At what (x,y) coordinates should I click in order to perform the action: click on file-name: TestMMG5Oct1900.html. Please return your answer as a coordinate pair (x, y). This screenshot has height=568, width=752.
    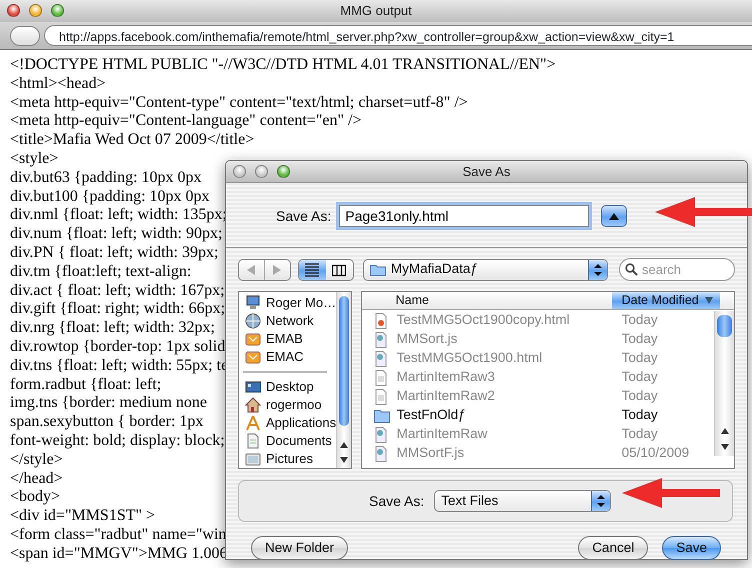
    Looking at the image, I should click on (469, 358).